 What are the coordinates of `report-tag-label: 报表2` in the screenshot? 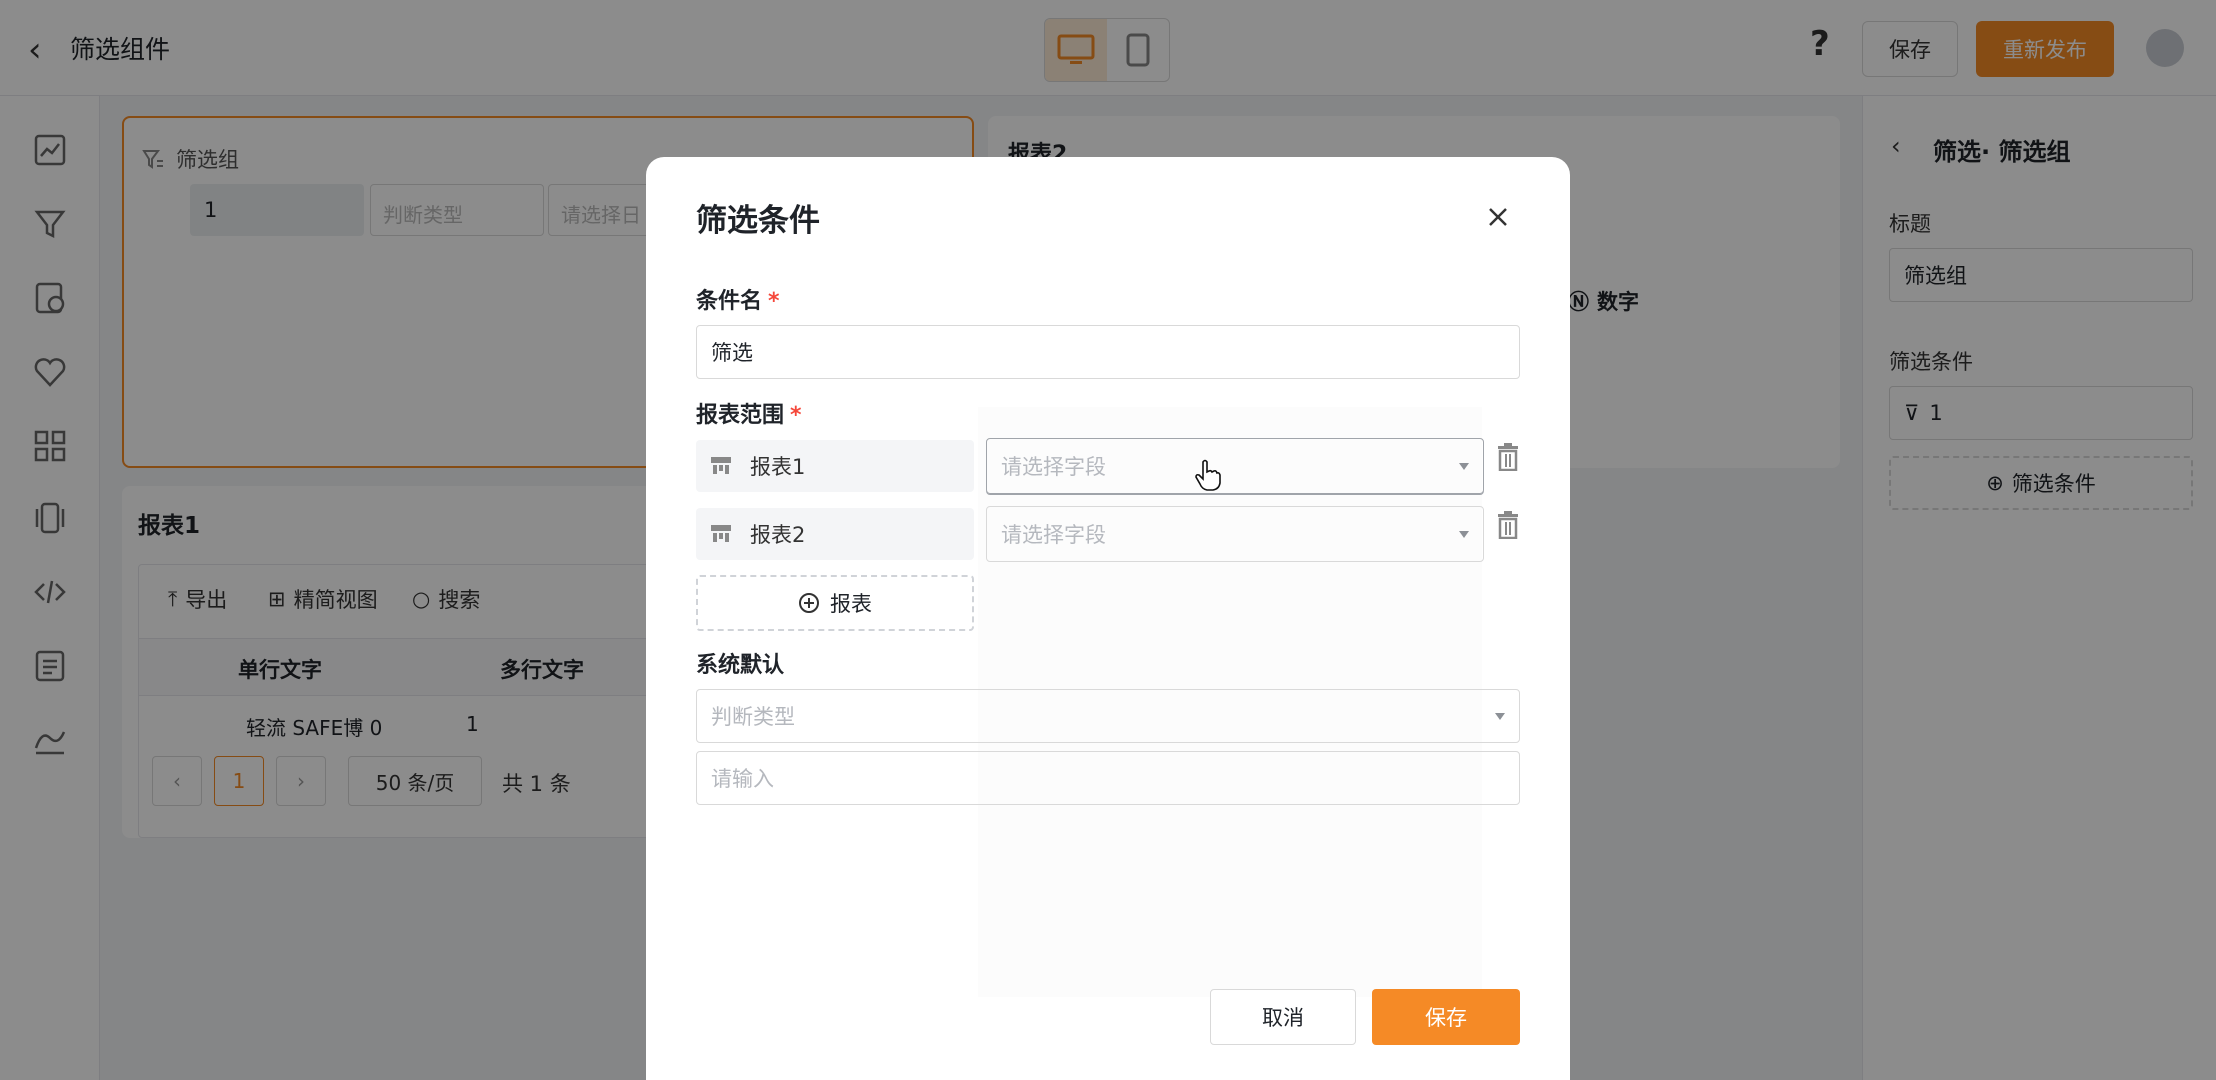 It's located at (778, 535).